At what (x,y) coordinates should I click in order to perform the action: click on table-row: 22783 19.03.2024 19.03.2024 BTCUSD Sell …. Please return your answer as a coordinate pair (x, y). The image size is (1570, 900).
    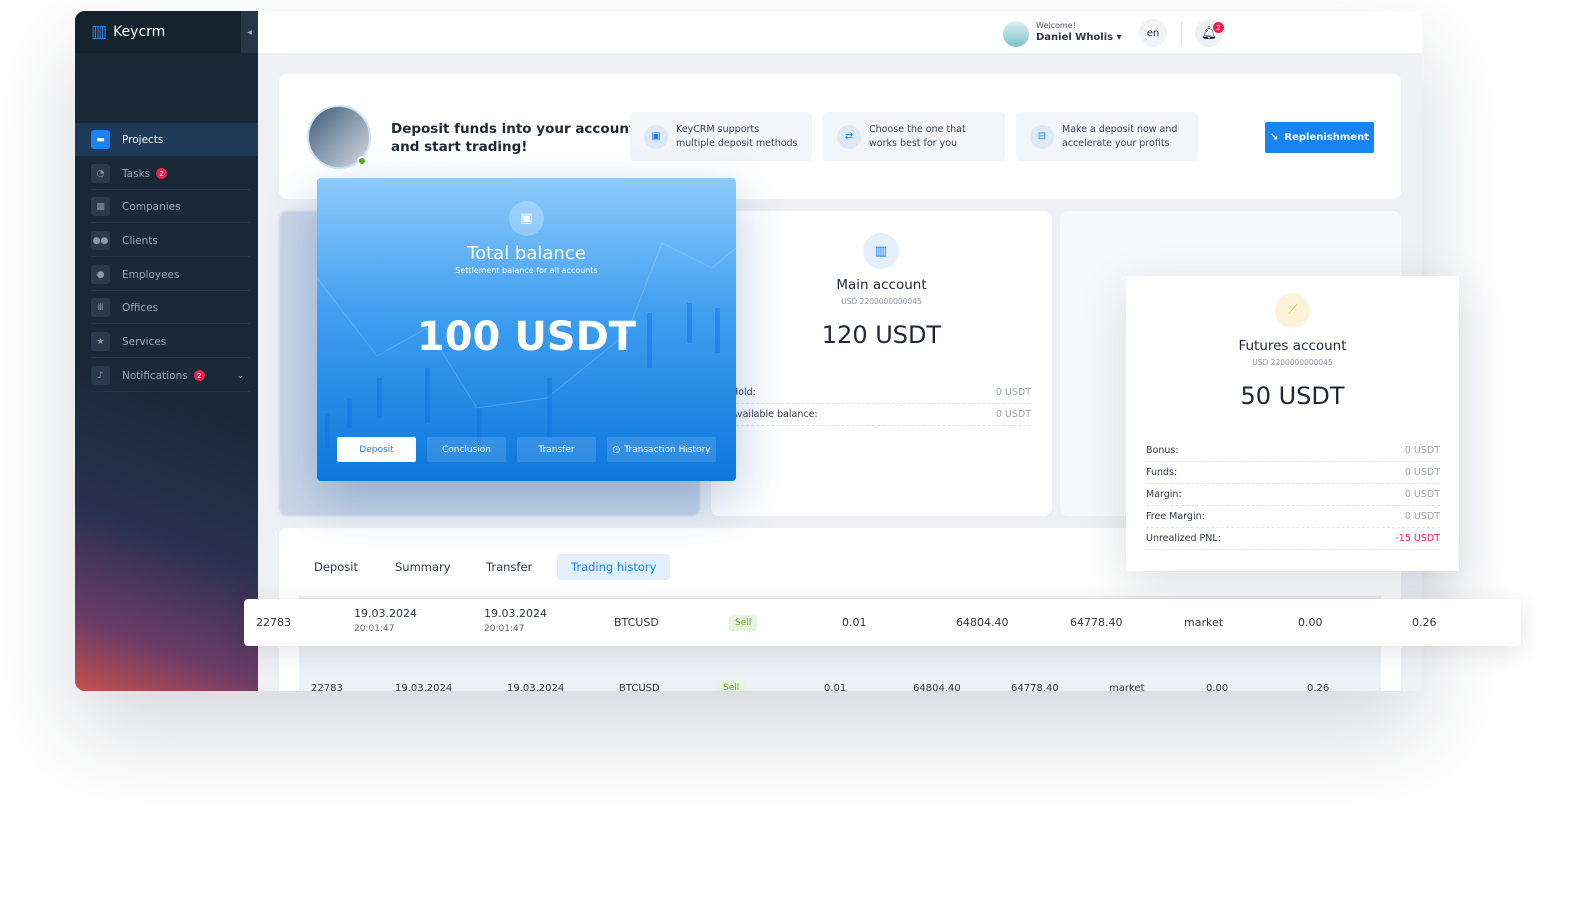
    Looking at the image, I should click on (839, 679).